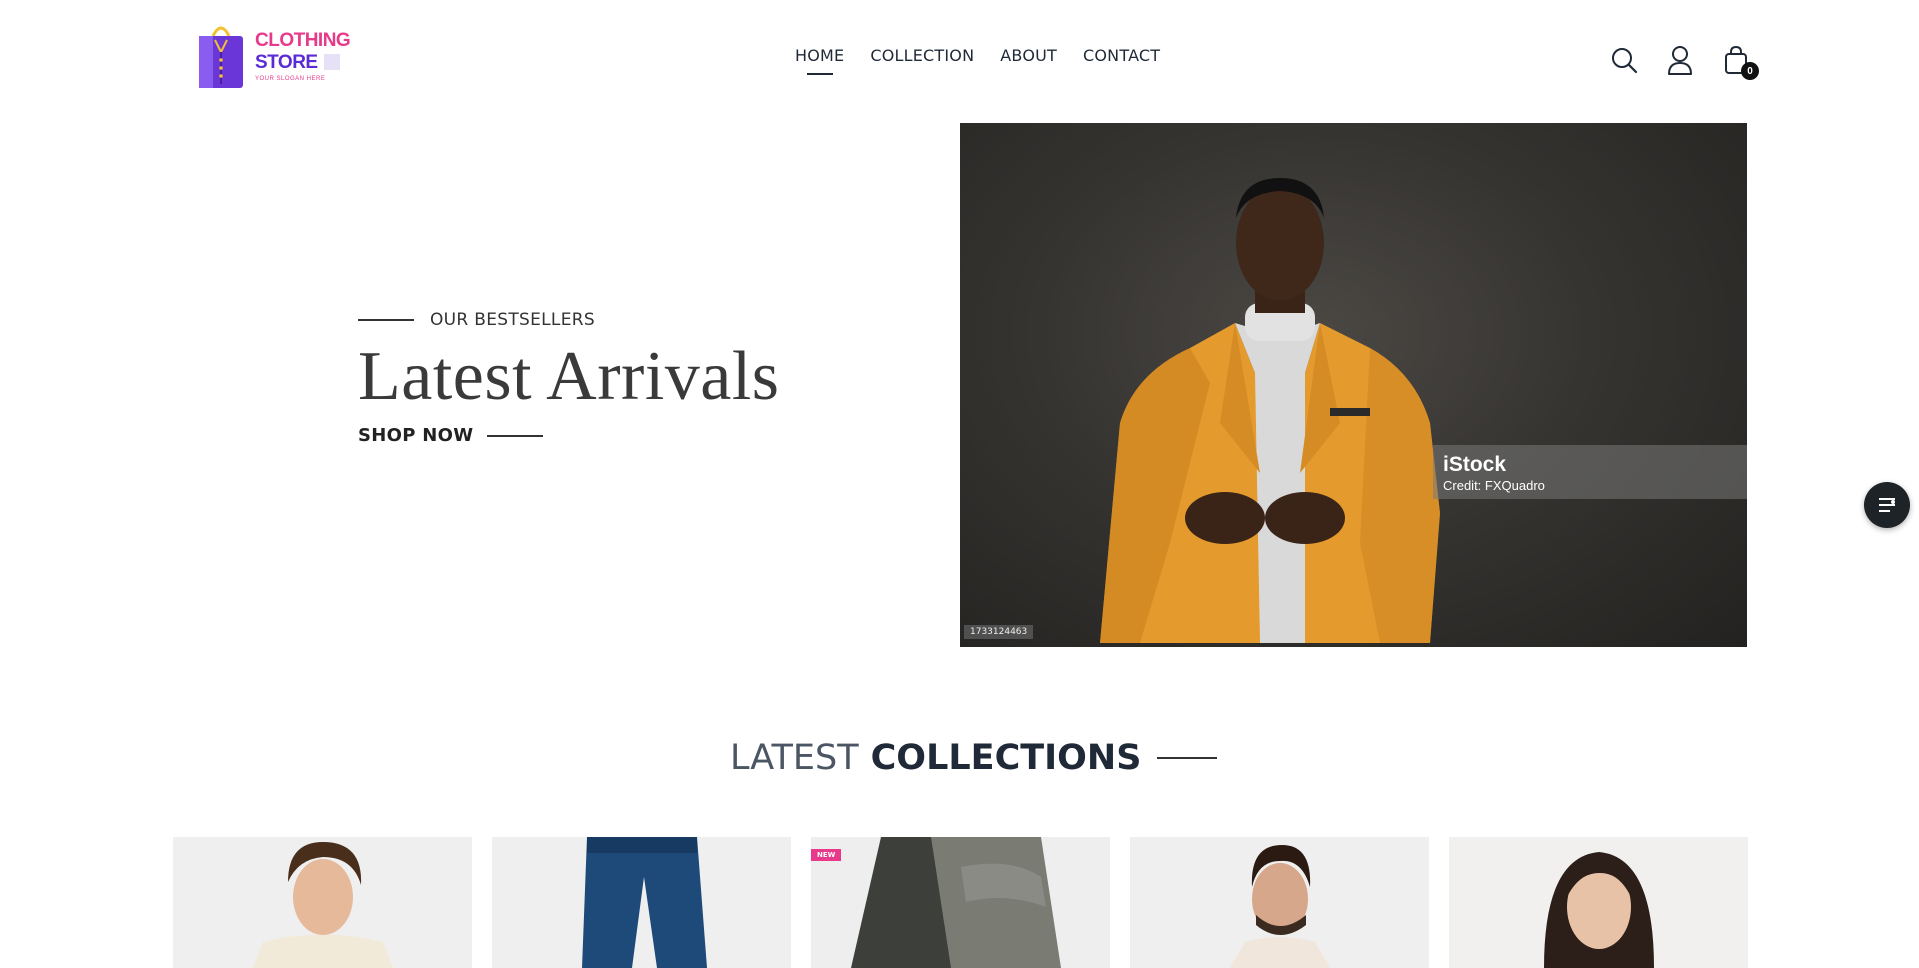 This screenshot has height=968, width=1919. I want to click on cart-count-badge: 0, so click(1750, 71).